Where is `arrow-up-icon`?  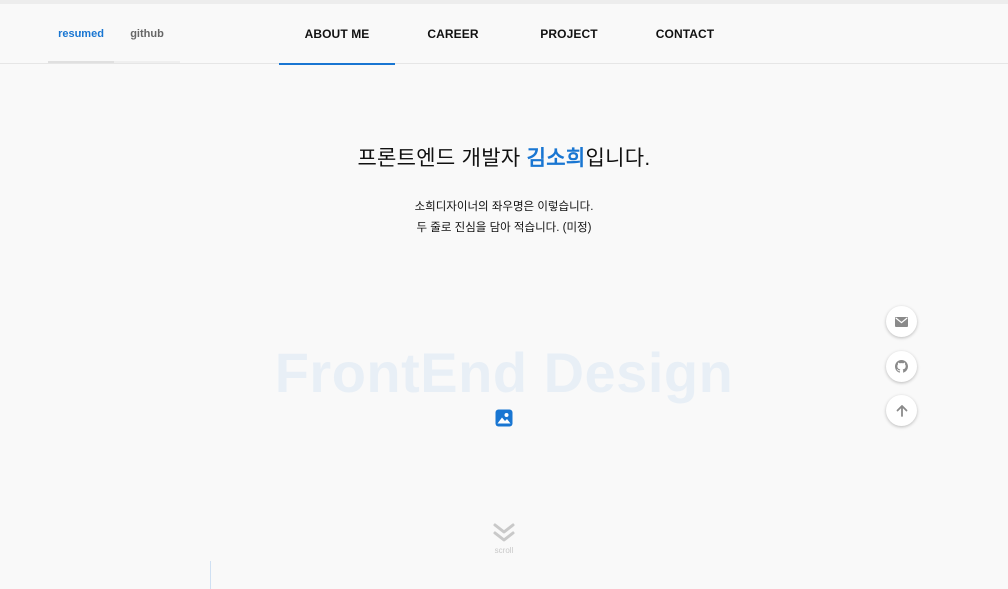
arrow-up-icon is located at coordinates (901, 411).